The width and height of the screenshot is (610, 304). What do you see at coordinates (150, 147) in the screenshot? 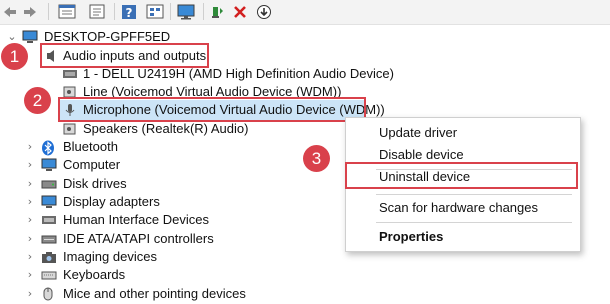
I see `tree-item-bluetooth: › Bluetooth` at bounding box center [150, 147].